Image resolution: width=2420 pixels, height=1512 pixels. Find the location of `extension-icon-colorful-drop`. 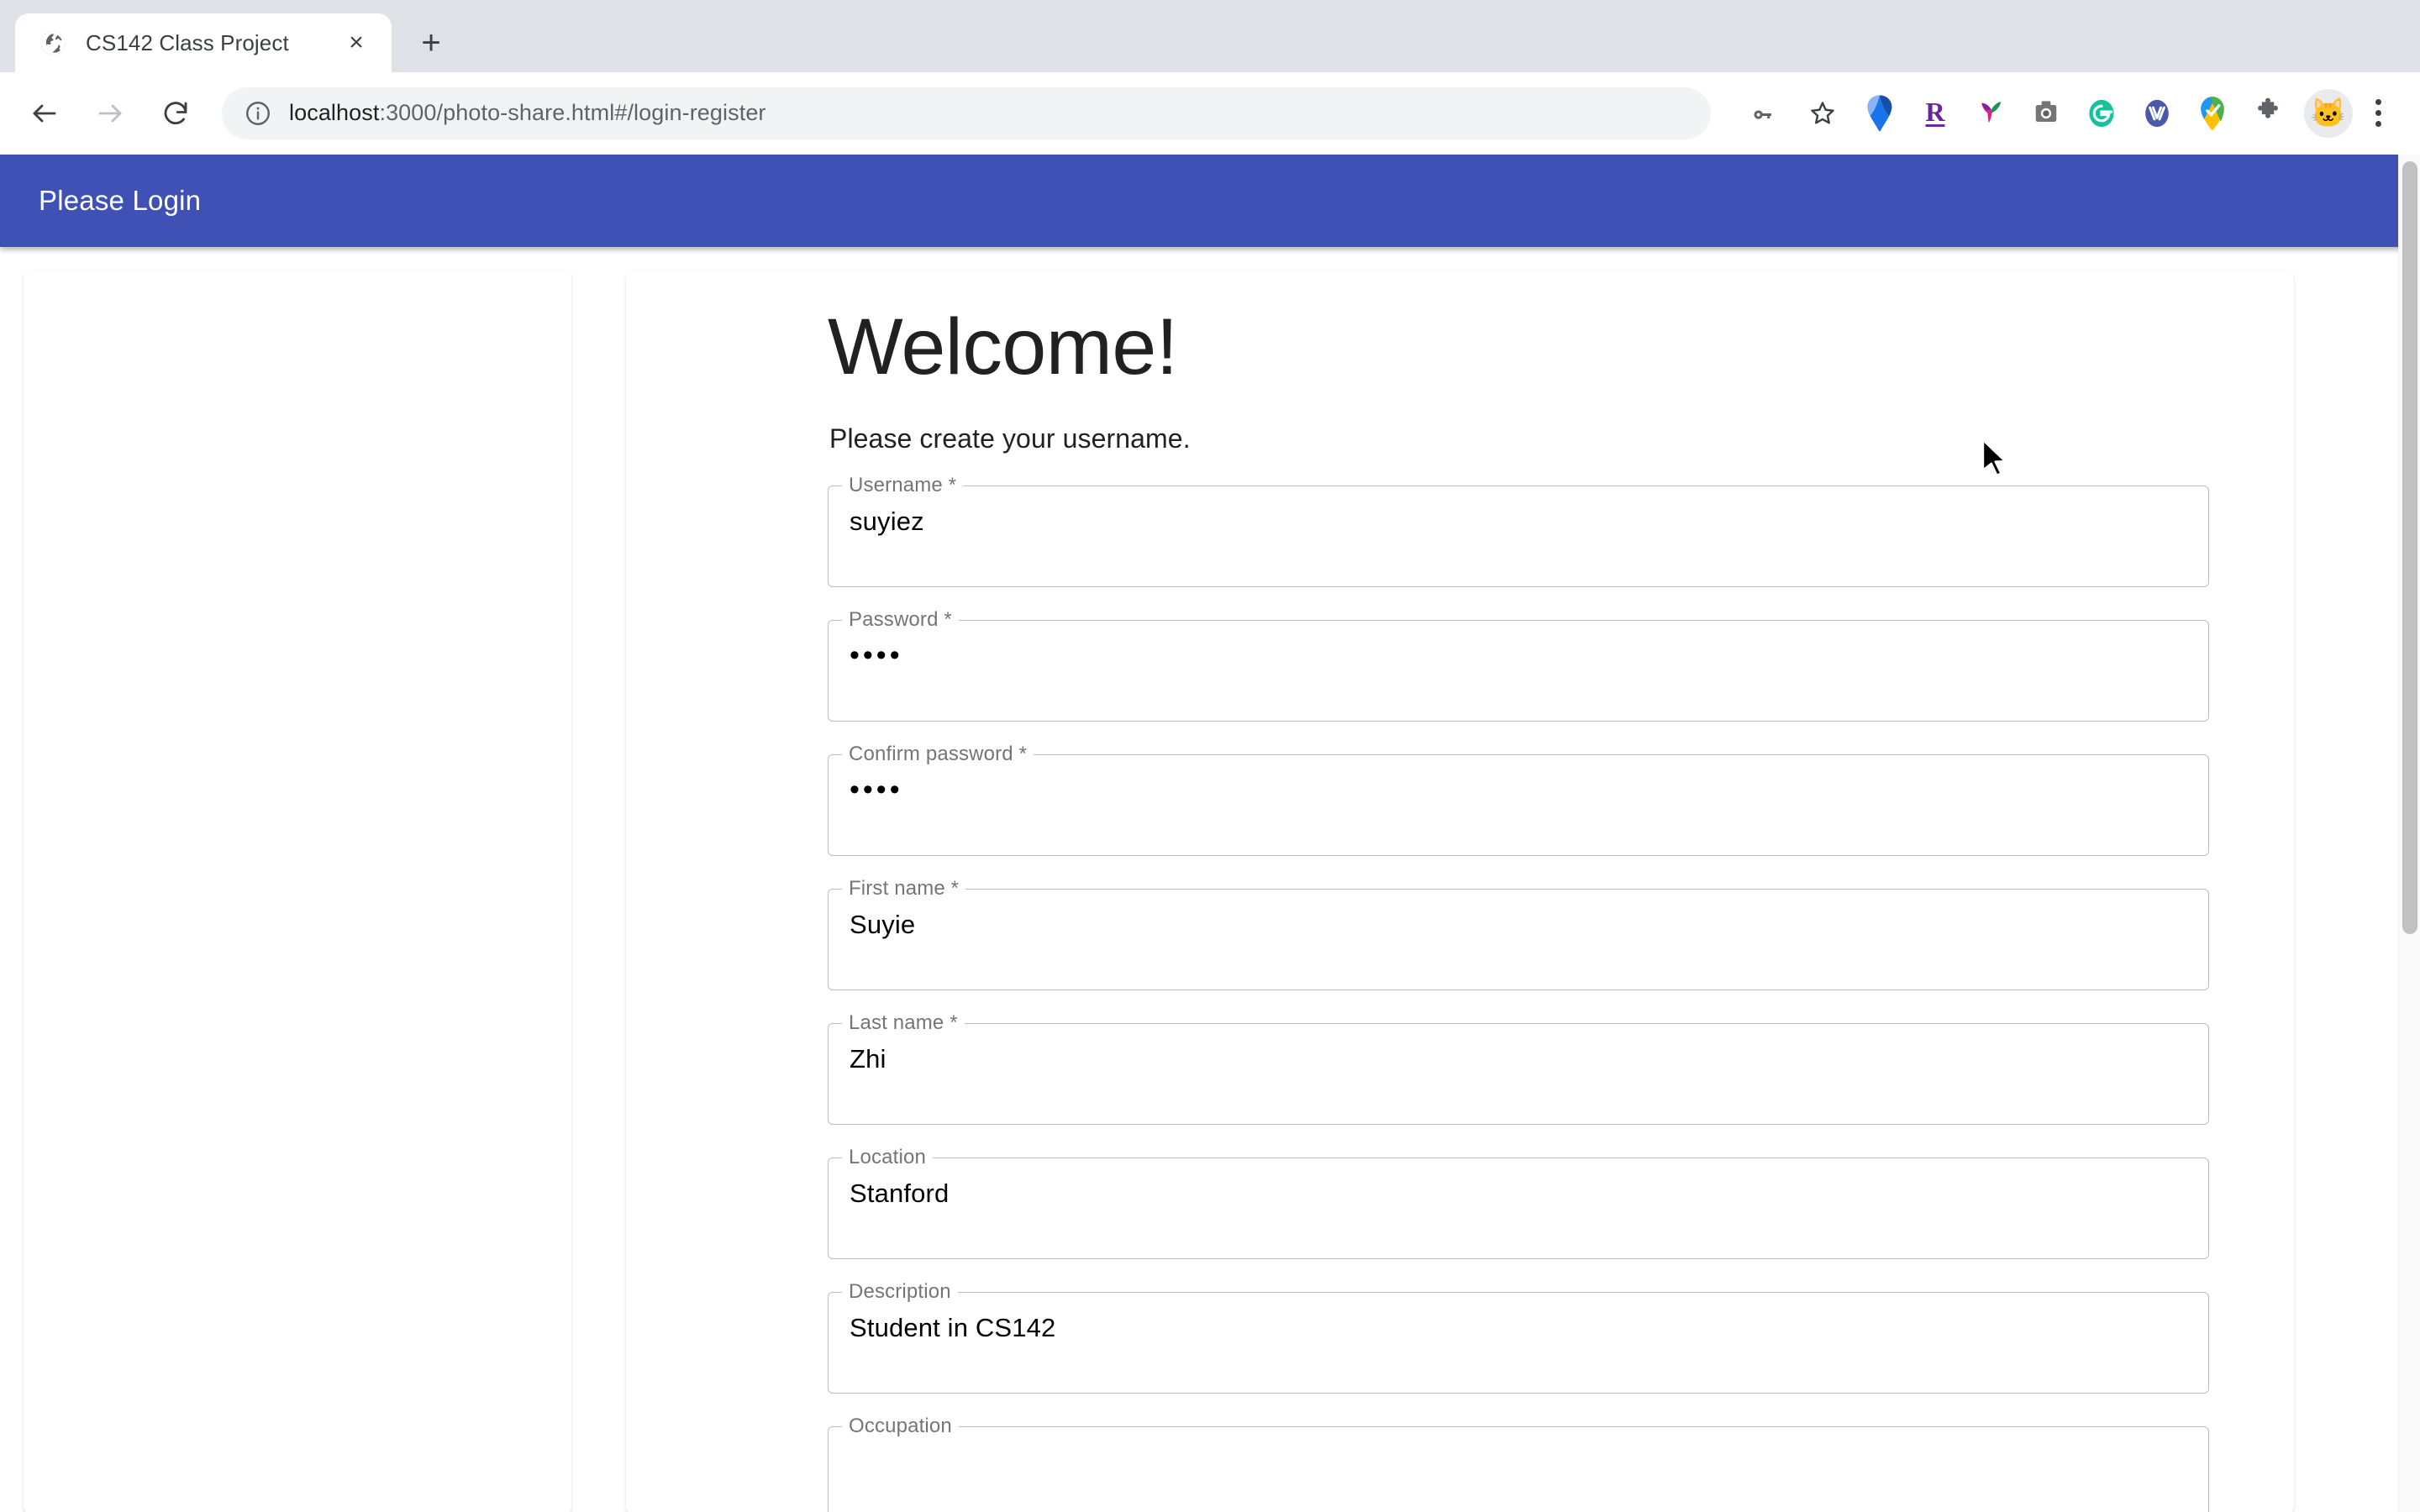

extension-icon-colorful-drop is located at coordinates (2212, 113).